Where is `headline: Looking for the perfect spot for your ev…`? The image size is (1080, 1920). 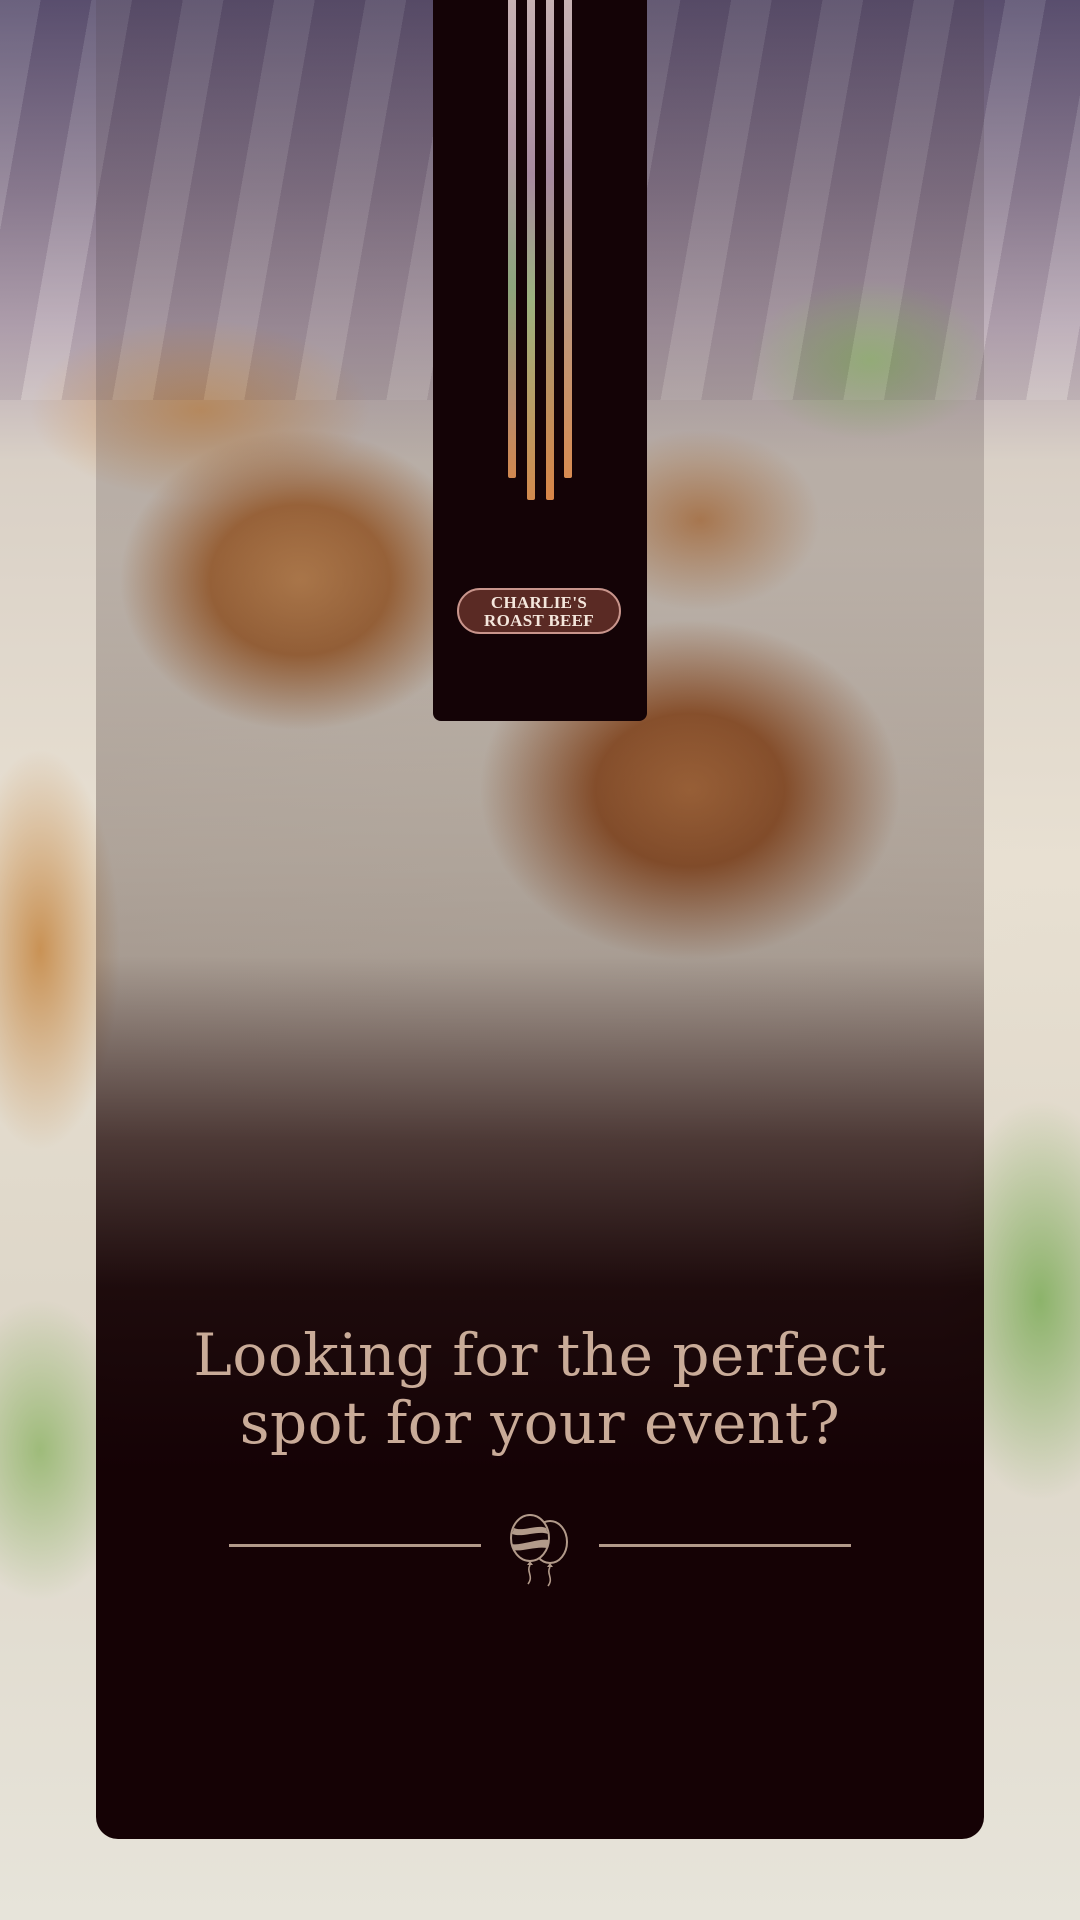 headline: Looking for the perfect spot for your ev… is located at coordinates (540, 1389).